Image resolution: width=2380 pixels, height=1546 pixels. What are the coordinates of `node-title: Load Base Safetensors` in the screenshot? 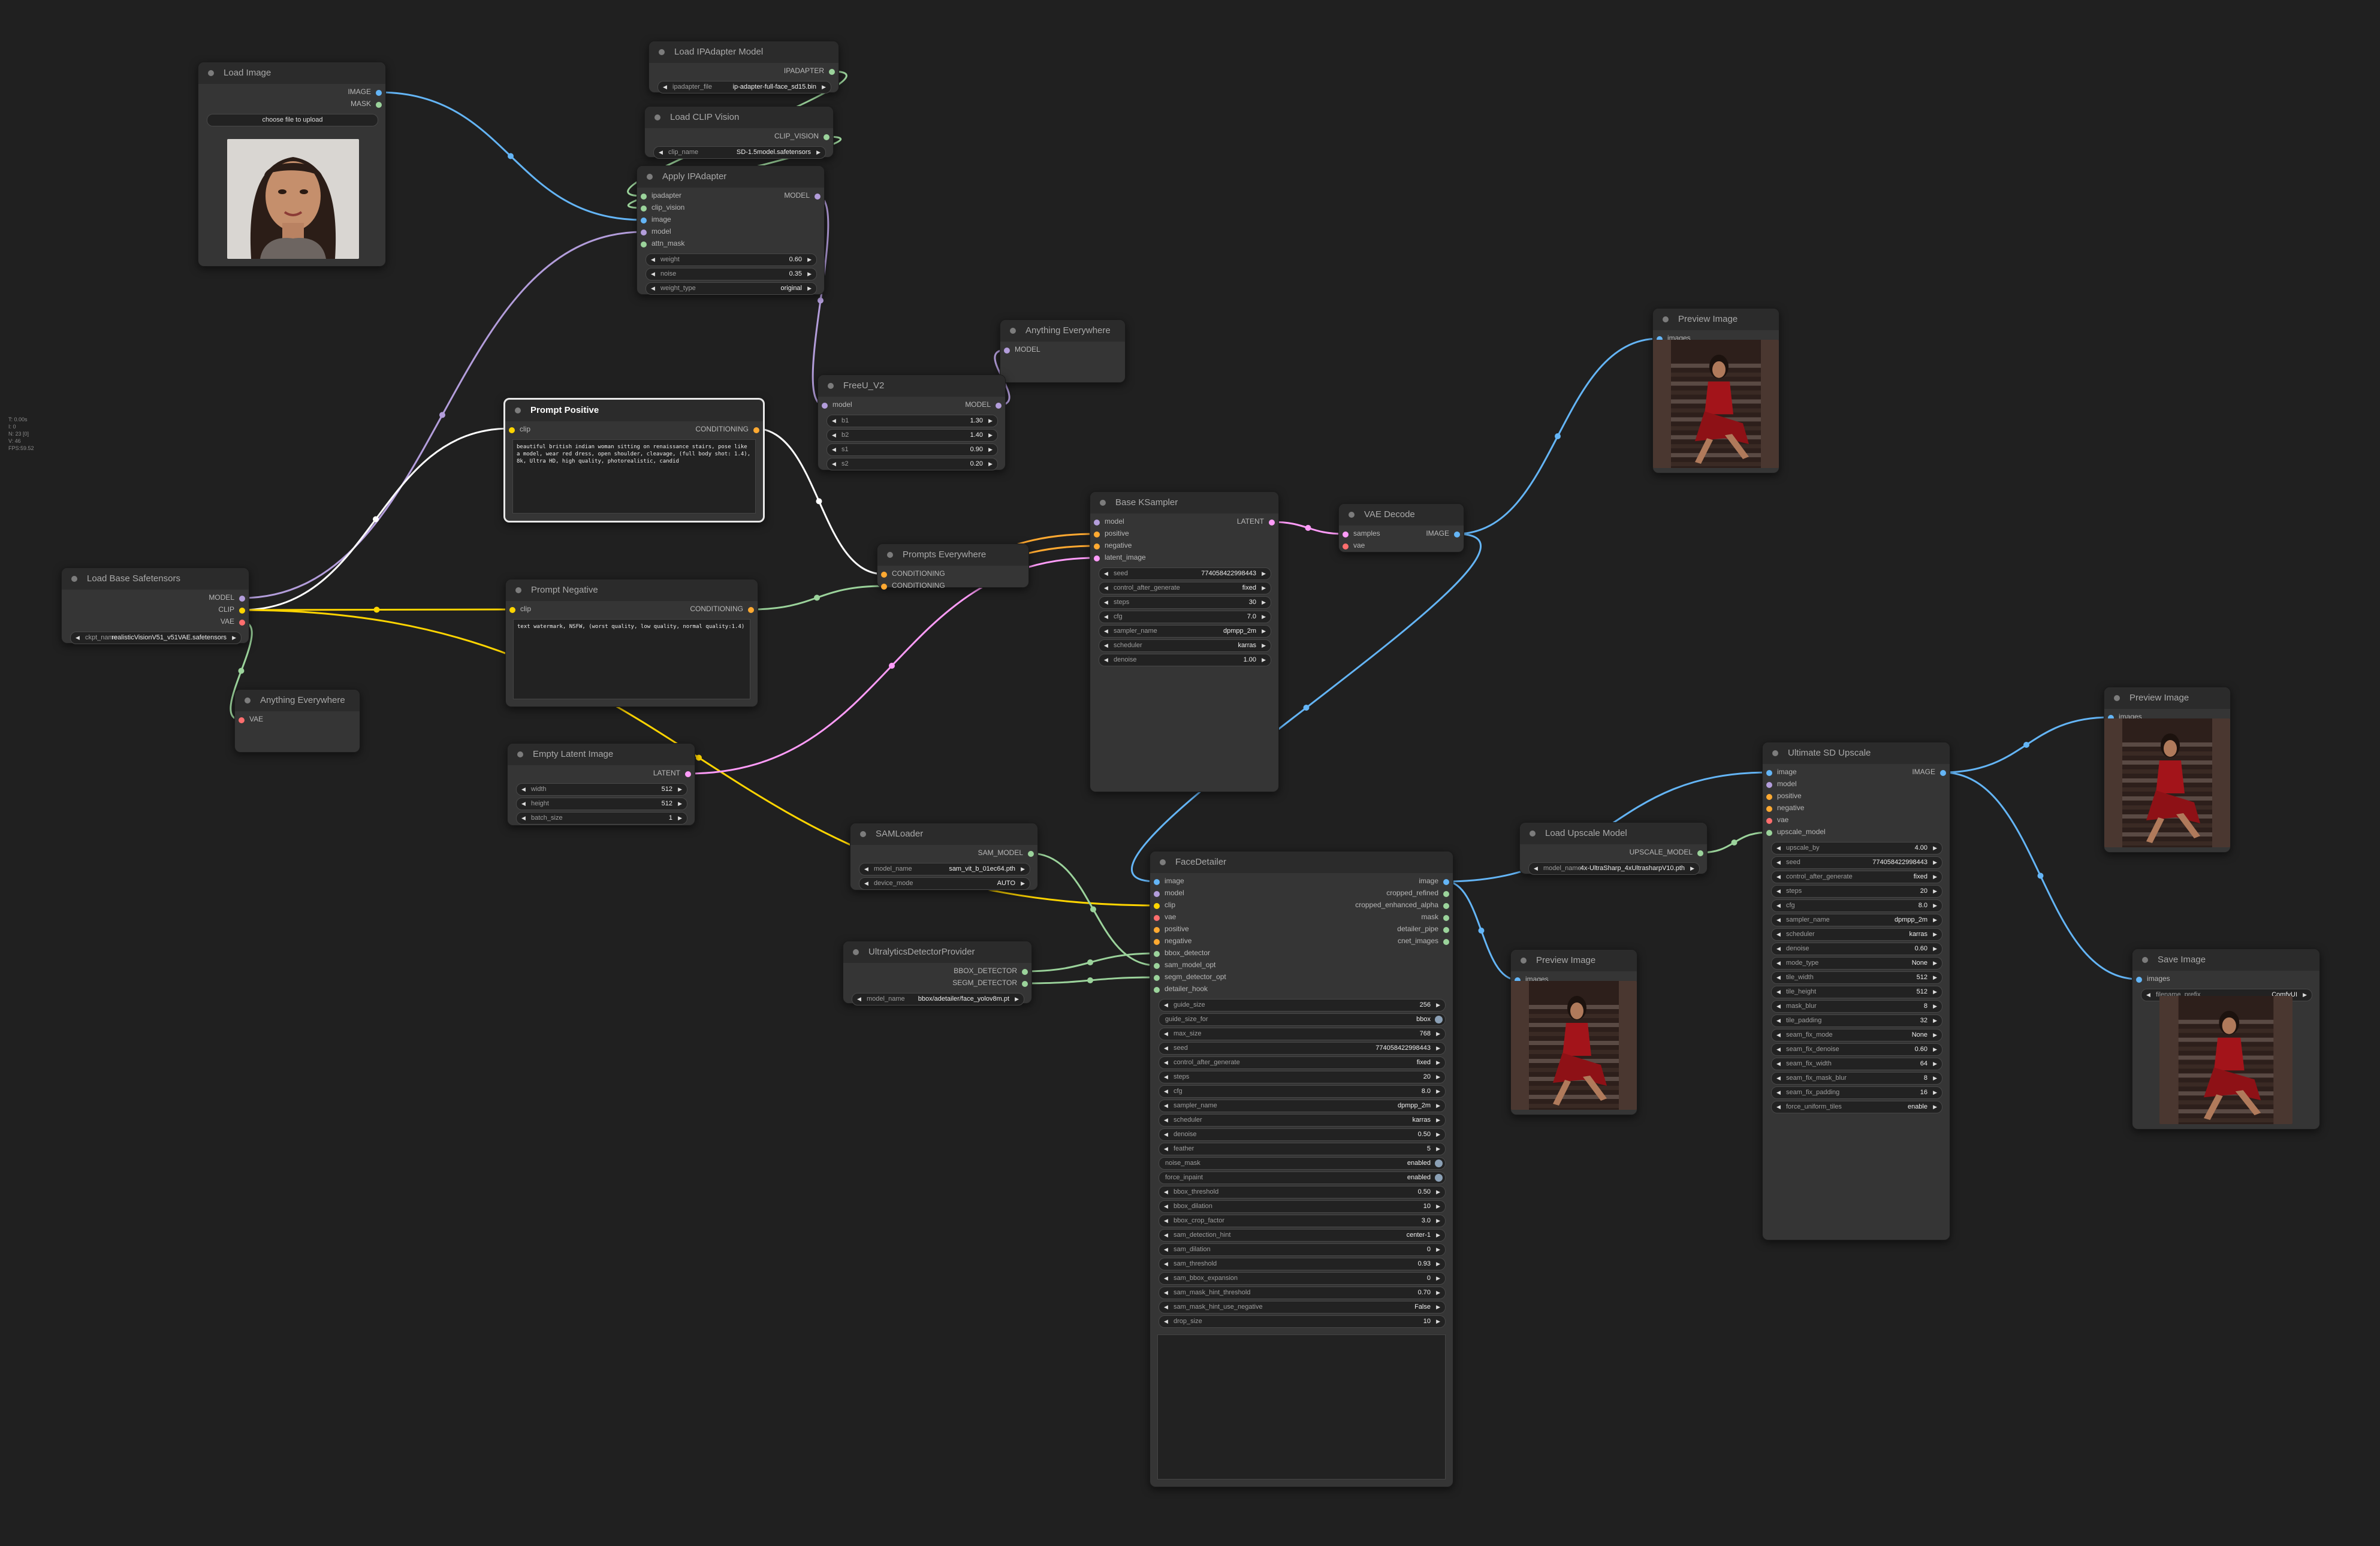 It's located at (155, 579).